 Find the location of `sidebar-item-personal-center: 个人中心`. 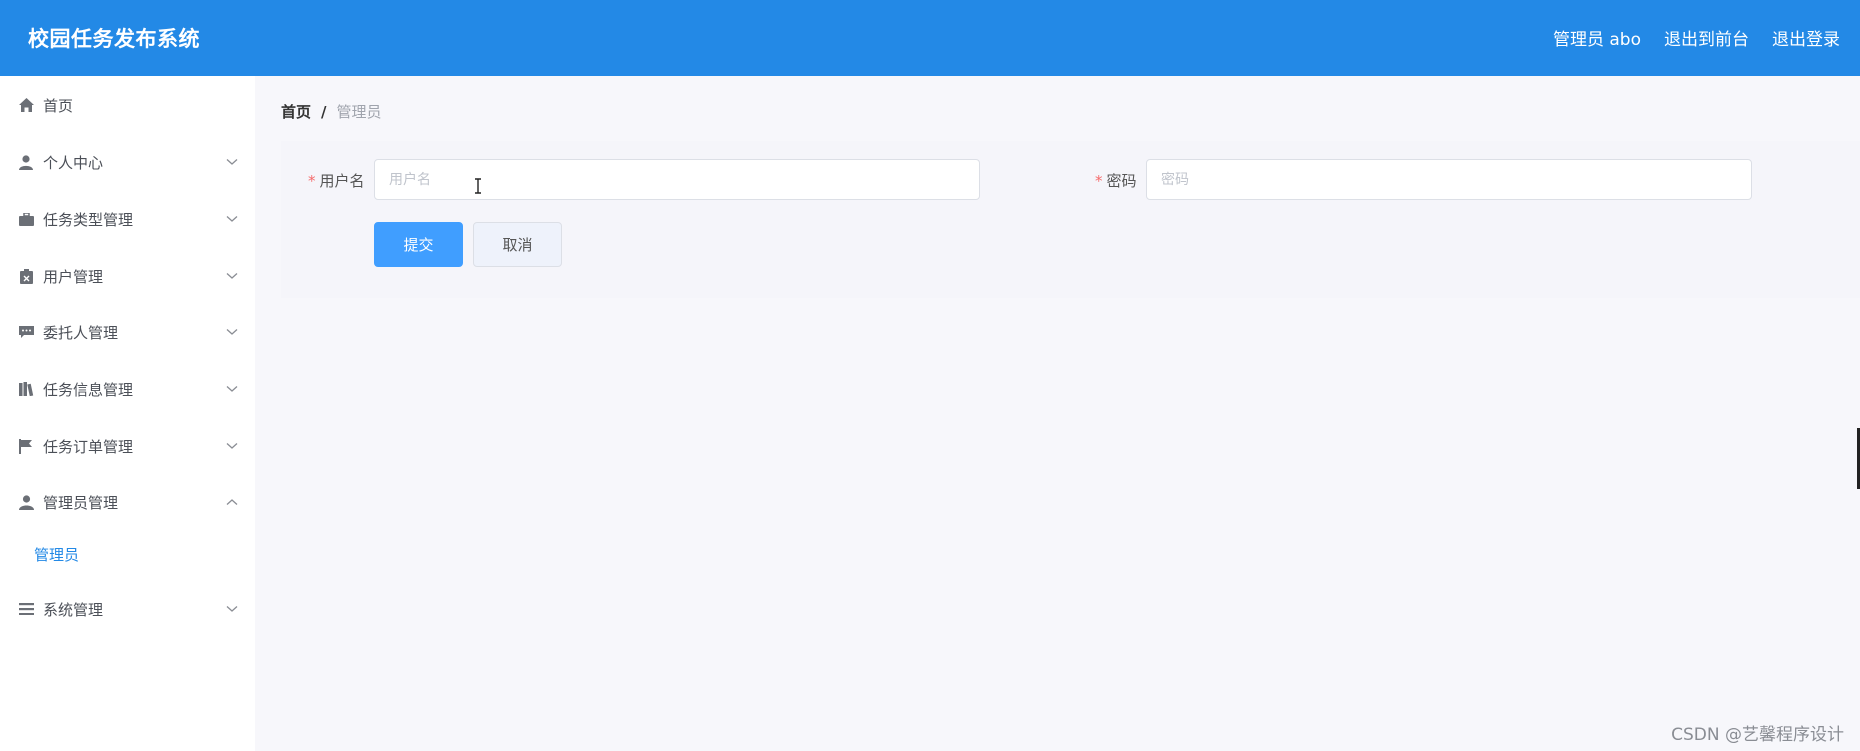

sidebar-item-personal-center: 个人中心 is located at coordinates (127, 162).